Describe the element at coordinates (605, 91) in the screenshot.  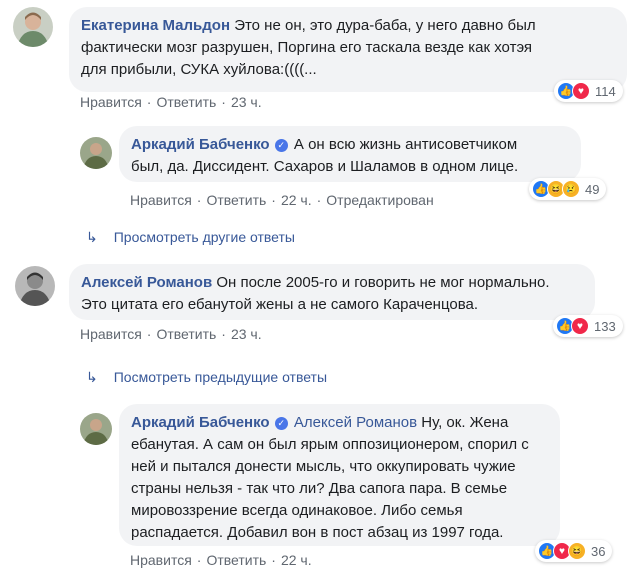
I see `reaction-count: 114` at that location.